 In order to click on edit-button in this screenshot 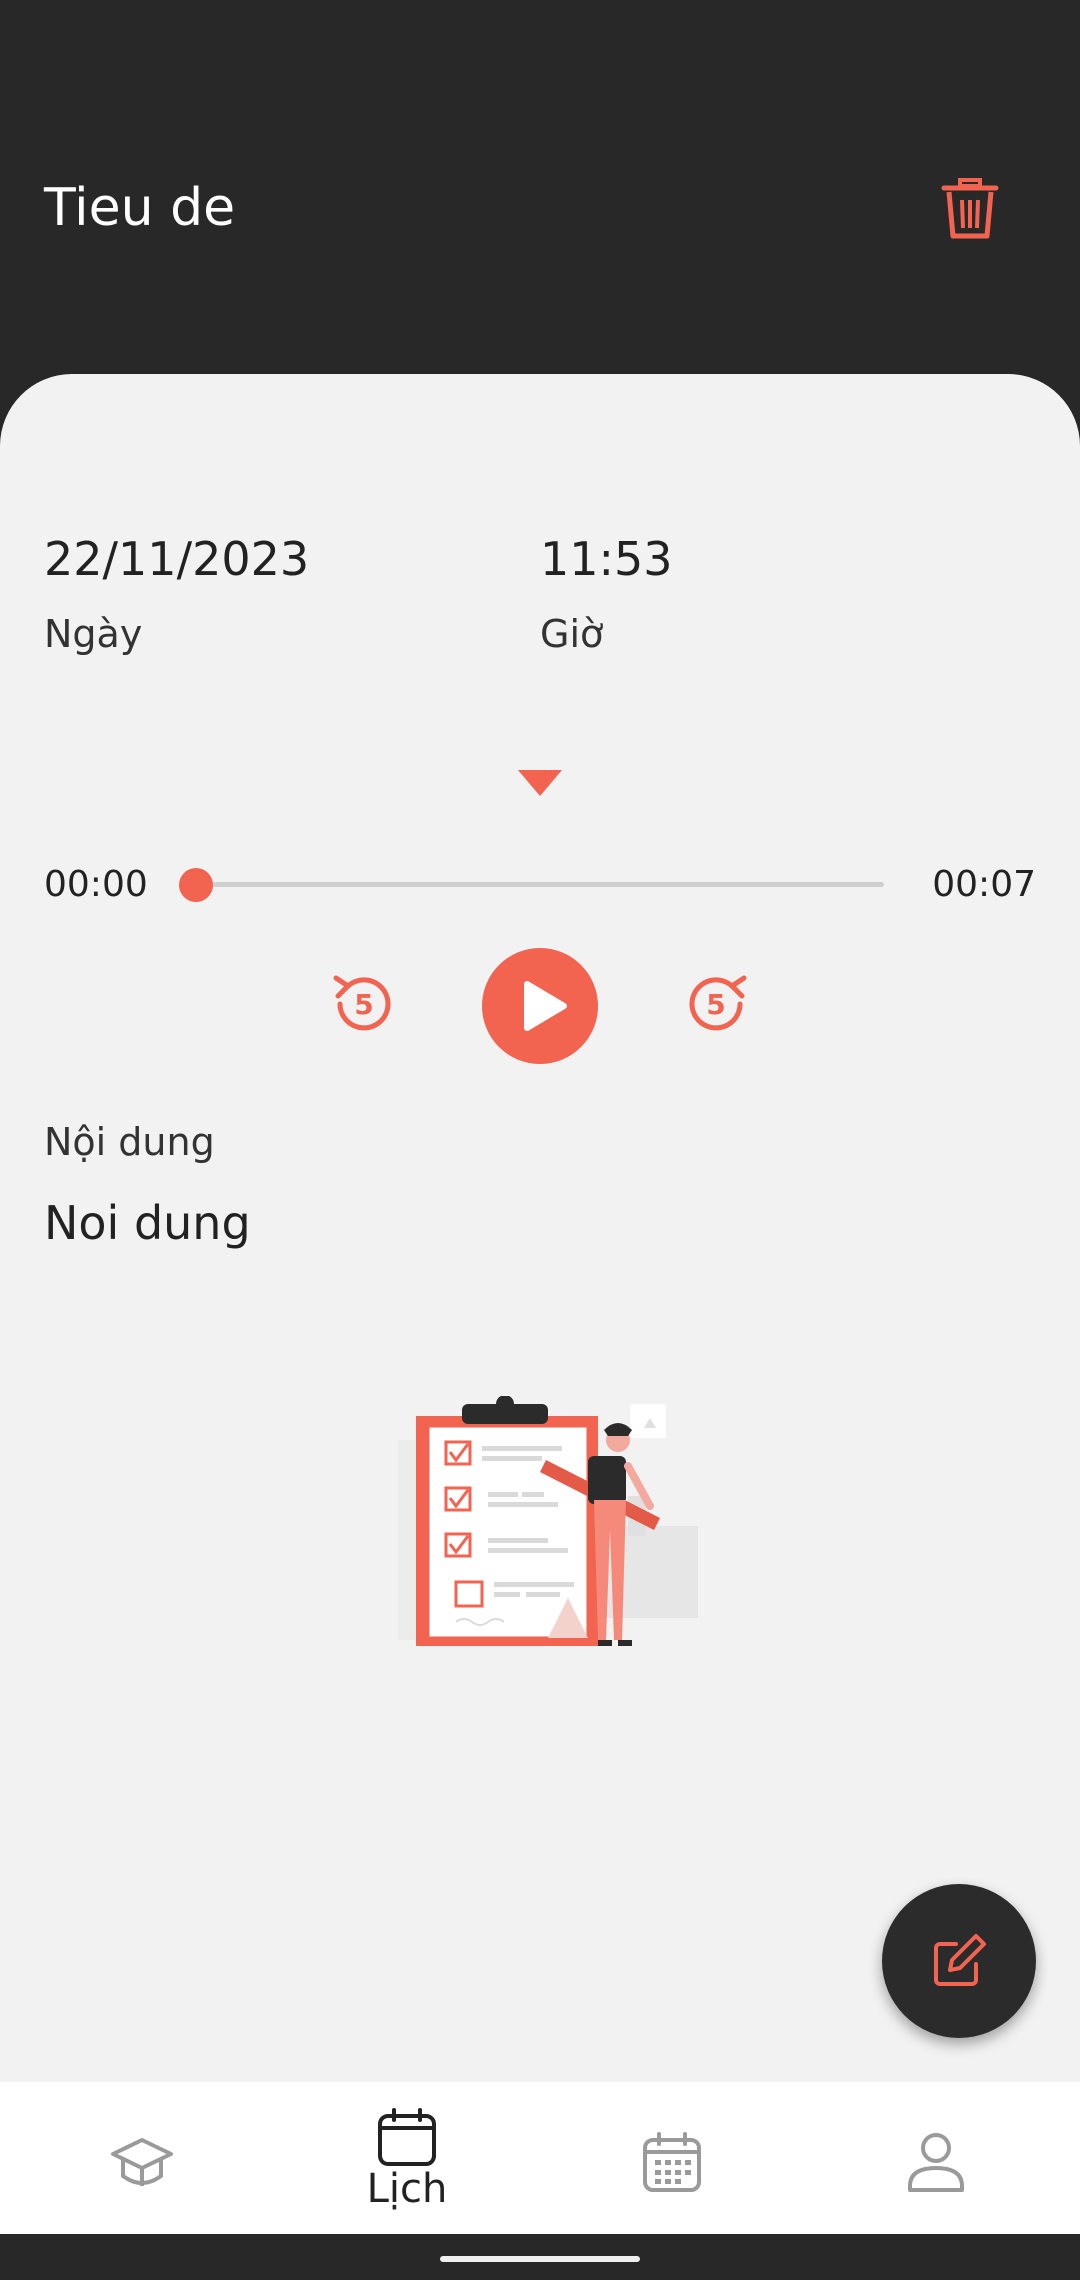, I will do `click(959, 1961)`.